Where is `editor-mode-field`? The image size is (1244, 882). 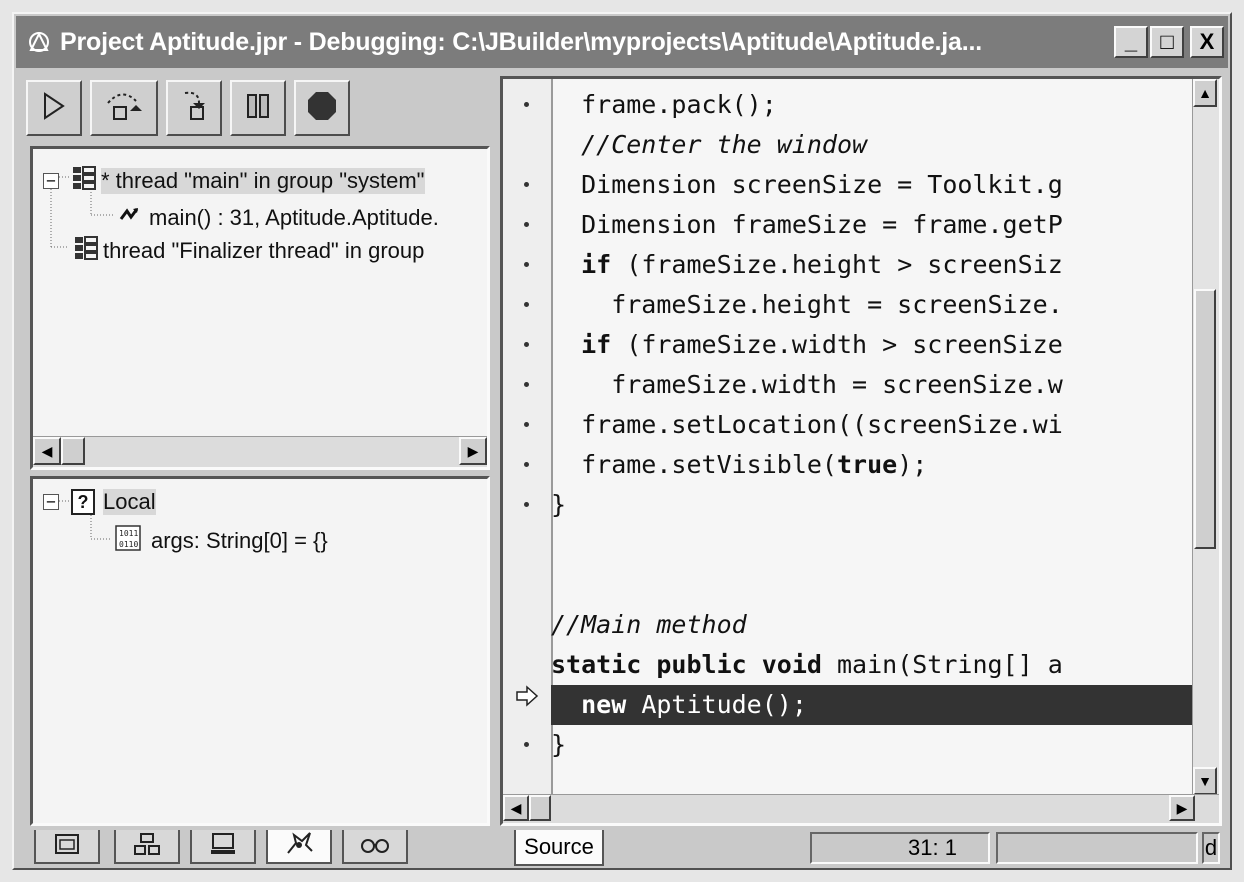 editor-mode-field is located at coordinates (1097, 848).